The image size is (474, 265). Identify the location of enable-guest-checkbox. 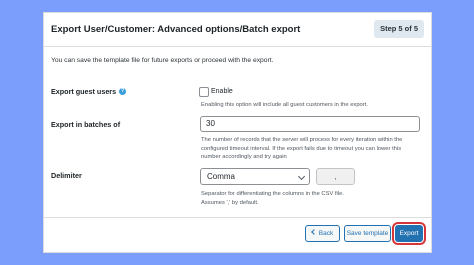
(204, 92).